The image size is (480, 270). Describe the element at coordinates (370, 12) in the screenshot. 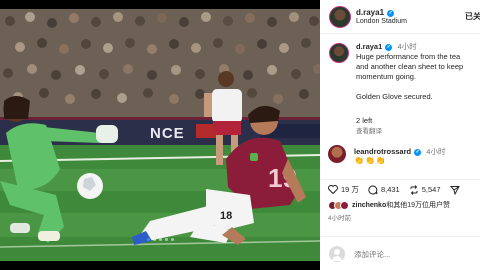

I see `author-username: d.raya1` at that location.